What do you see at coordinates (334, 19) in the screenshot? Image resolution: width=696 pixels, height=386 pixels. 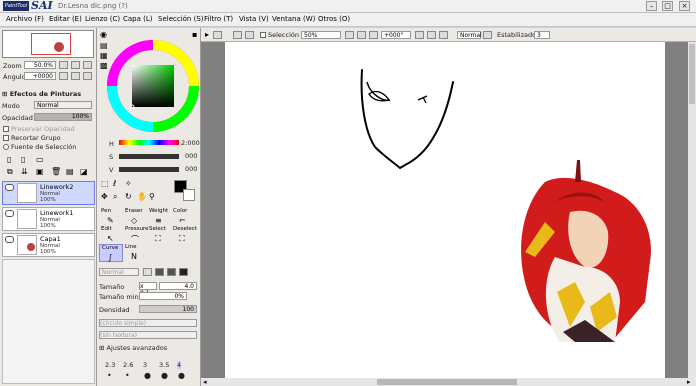 I see `menu-otros: Otros (O)` at bounding box center [334, 19].